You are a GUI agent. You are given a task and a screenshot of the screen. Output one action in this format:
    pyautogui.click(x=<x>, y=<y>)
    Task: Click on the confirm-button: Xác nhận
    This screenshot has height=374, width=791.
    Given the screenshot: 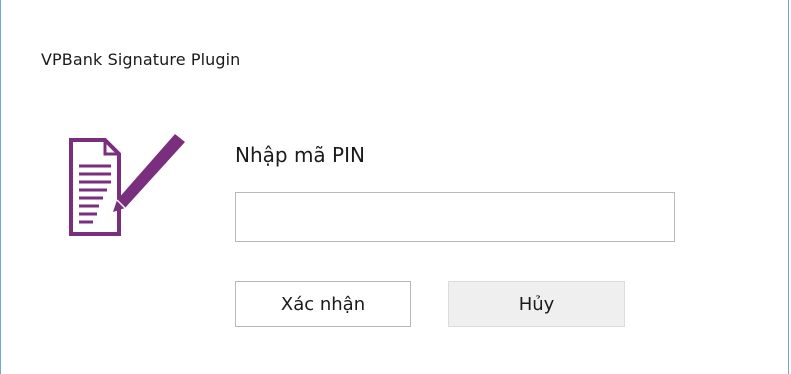 What is the action you would take?
    pyautogui.click(x=323, y=304)
    